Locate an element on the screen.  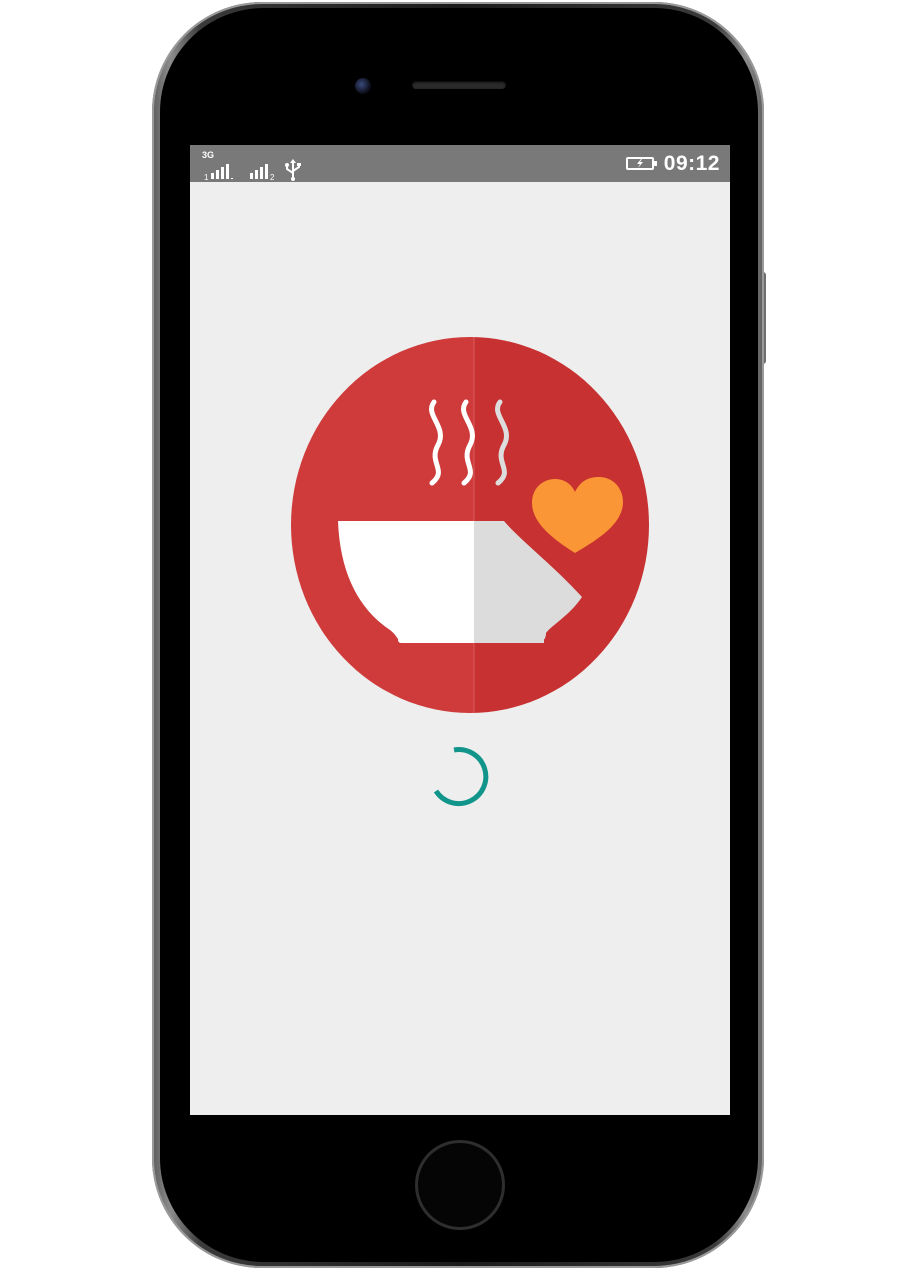
status-clock: 09:12 is located at coordinates (691, 163).